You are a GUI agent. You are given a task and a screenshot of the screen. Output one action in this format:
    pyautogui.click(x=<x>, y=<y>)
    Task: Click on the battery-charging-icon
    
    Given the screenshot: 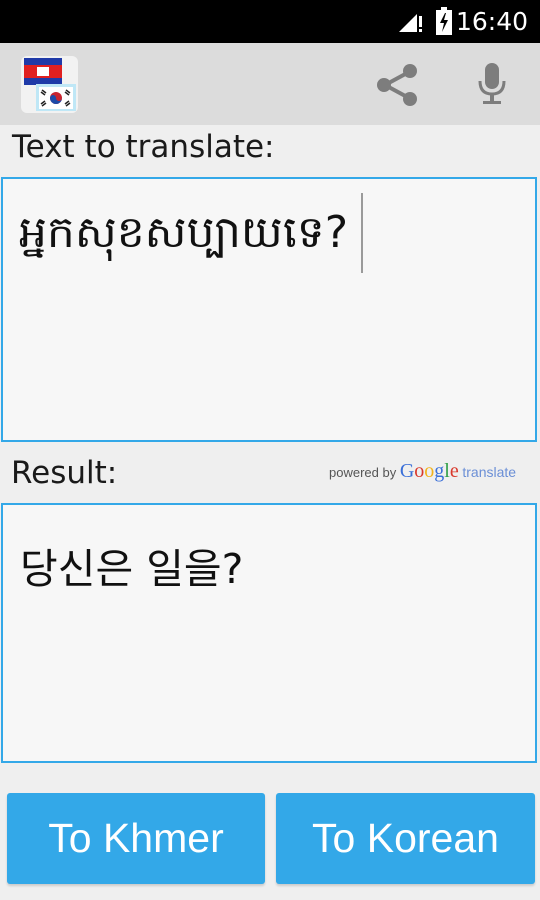 What is the action you would take?
    pyautogui.click(x=444, y=21)
    